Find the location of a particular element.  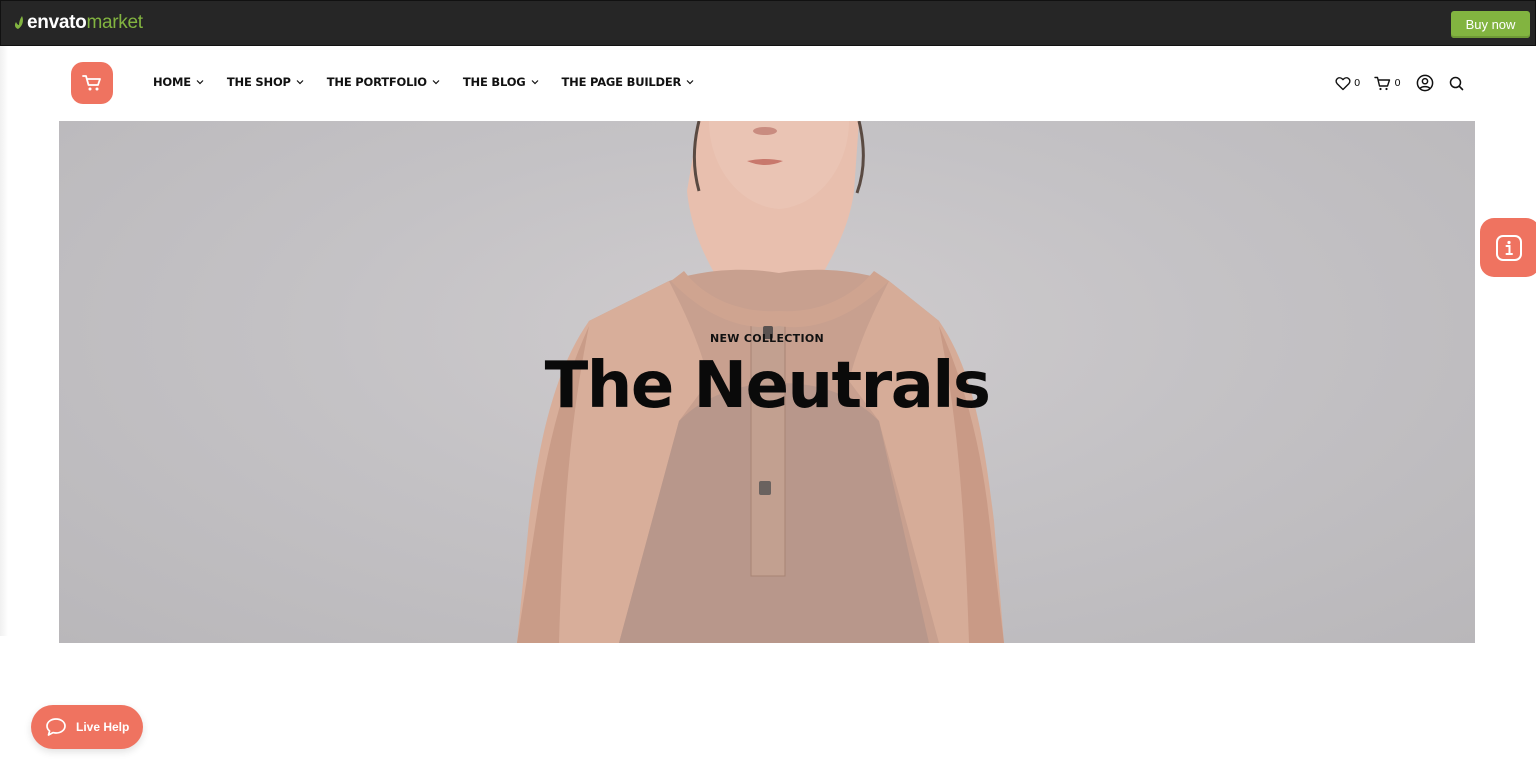

nav-item-the-page-builder: THE PAGE BUILDER is located at coordinates (628, 82).